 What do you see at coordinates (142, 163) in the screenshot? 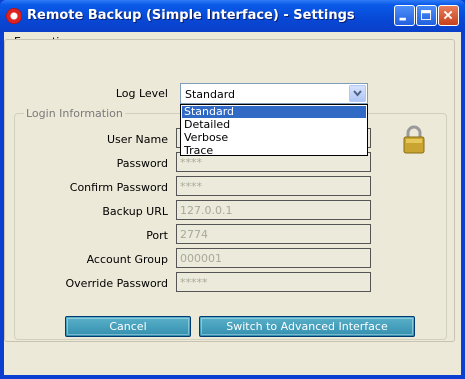
I see `password-label: Password` at bounding box center [142, 163].